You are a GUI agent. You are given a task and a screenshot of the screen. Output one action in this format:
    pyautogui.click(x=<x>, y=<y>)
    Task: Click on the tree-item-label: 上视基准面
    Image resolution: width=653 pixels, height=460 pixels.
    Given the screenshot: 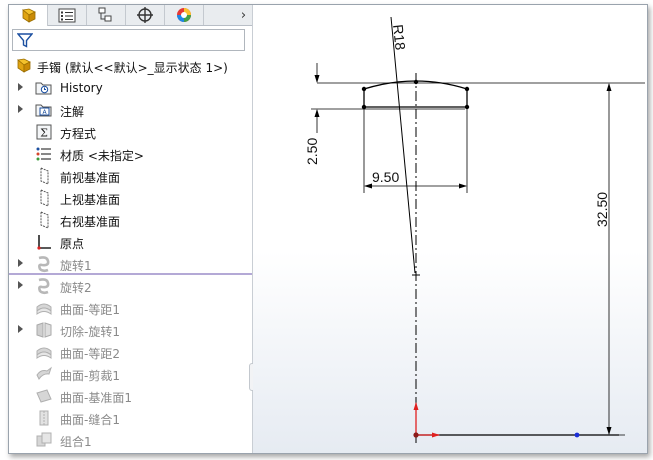 What is the action you would take?
    pyautogui.click(x=90, y=200)
    